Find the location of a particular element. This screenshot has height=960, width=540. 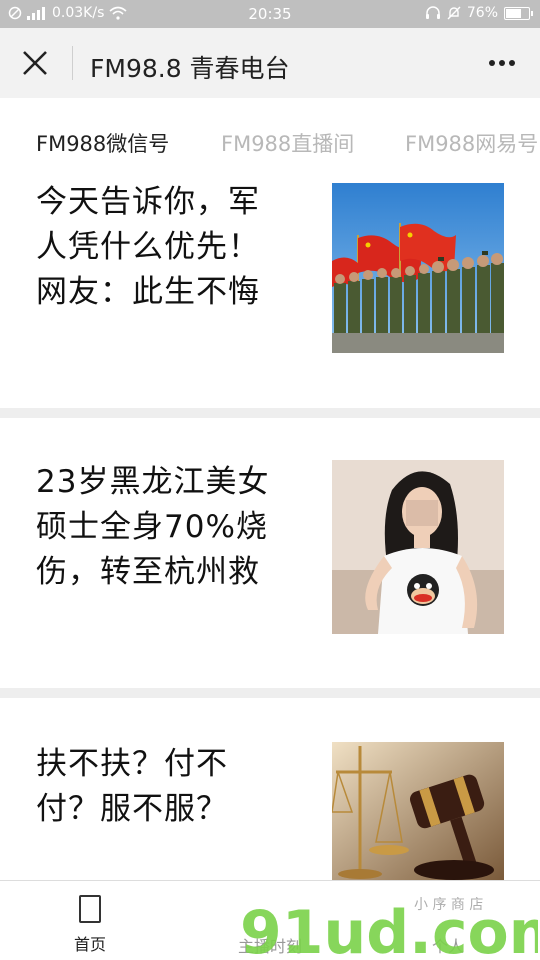

battery-percent: 76% is located at coordinates (482, 13).